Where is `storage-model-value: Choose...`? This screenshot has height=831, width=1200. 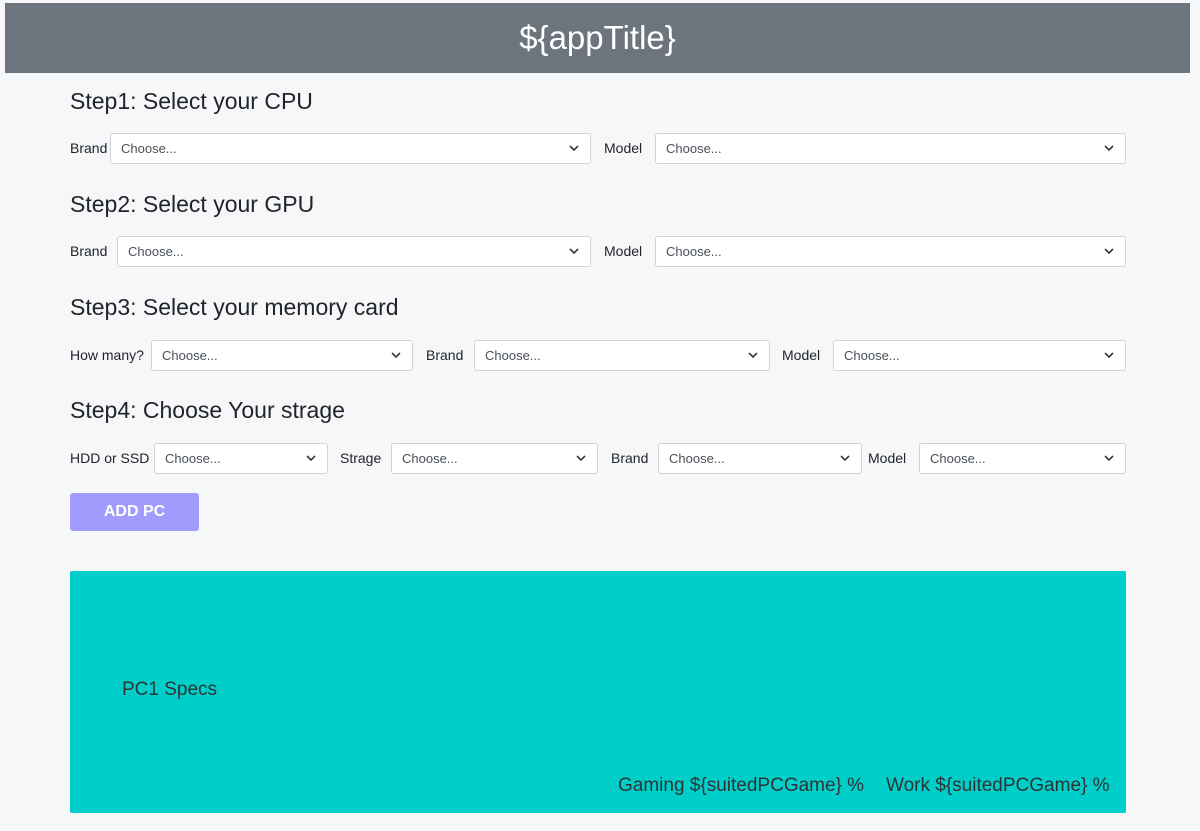
storage-model-value: Choose... is located at coordinates (958, 458).